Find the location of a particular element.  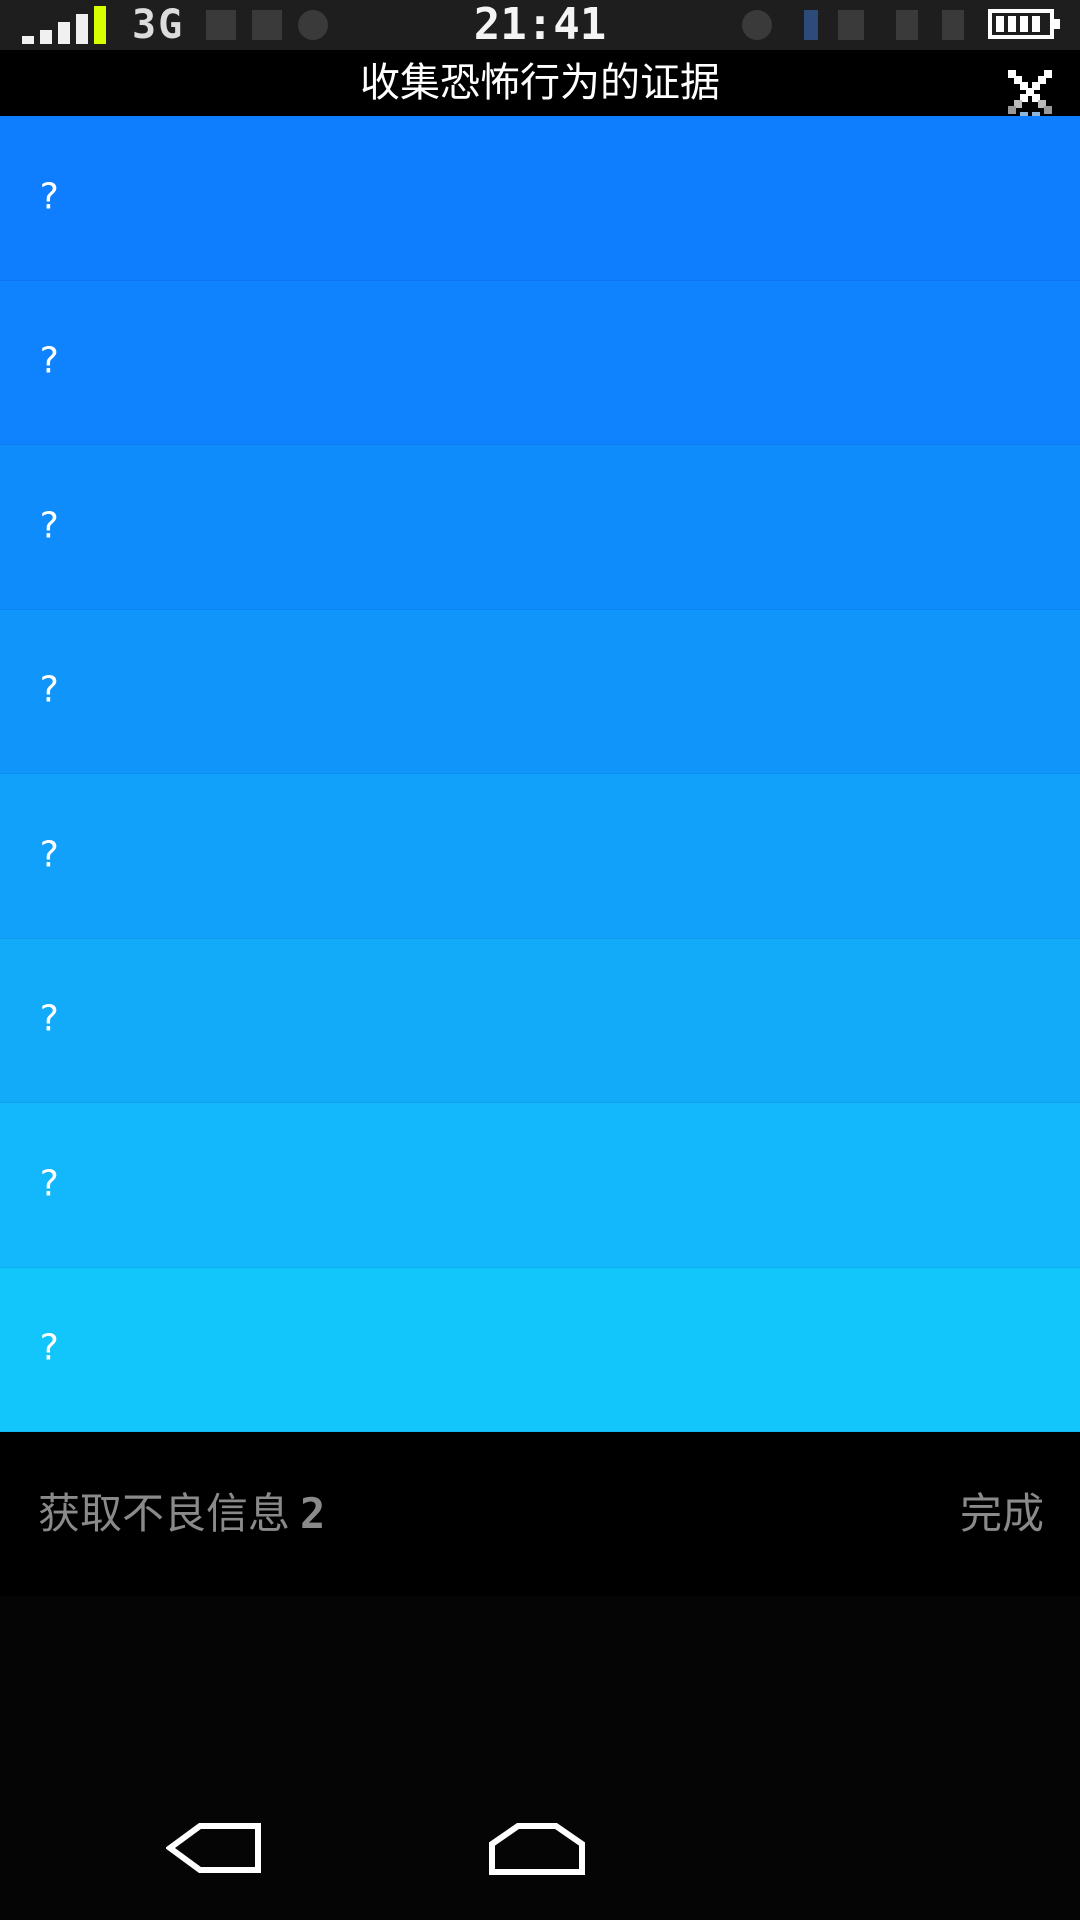

home-icon is located at coordinates (537, 1849).